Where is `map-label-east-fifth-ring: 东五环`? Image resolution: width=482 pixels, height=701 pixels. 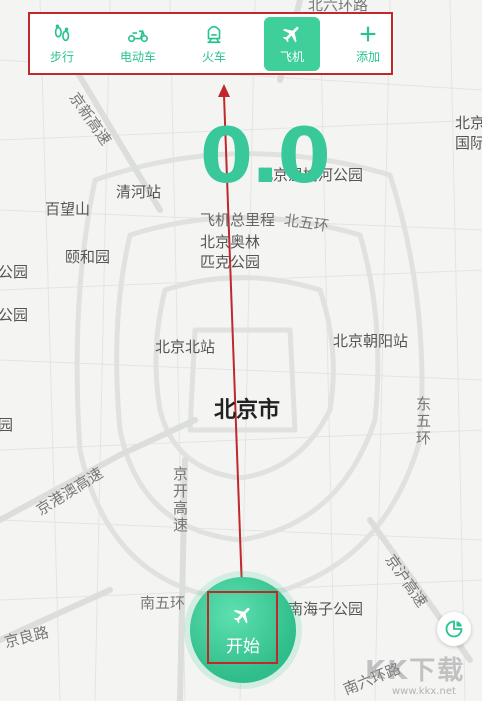
map-label-east-fifth-ring: 东五环 is located at coordinates (423, 421).